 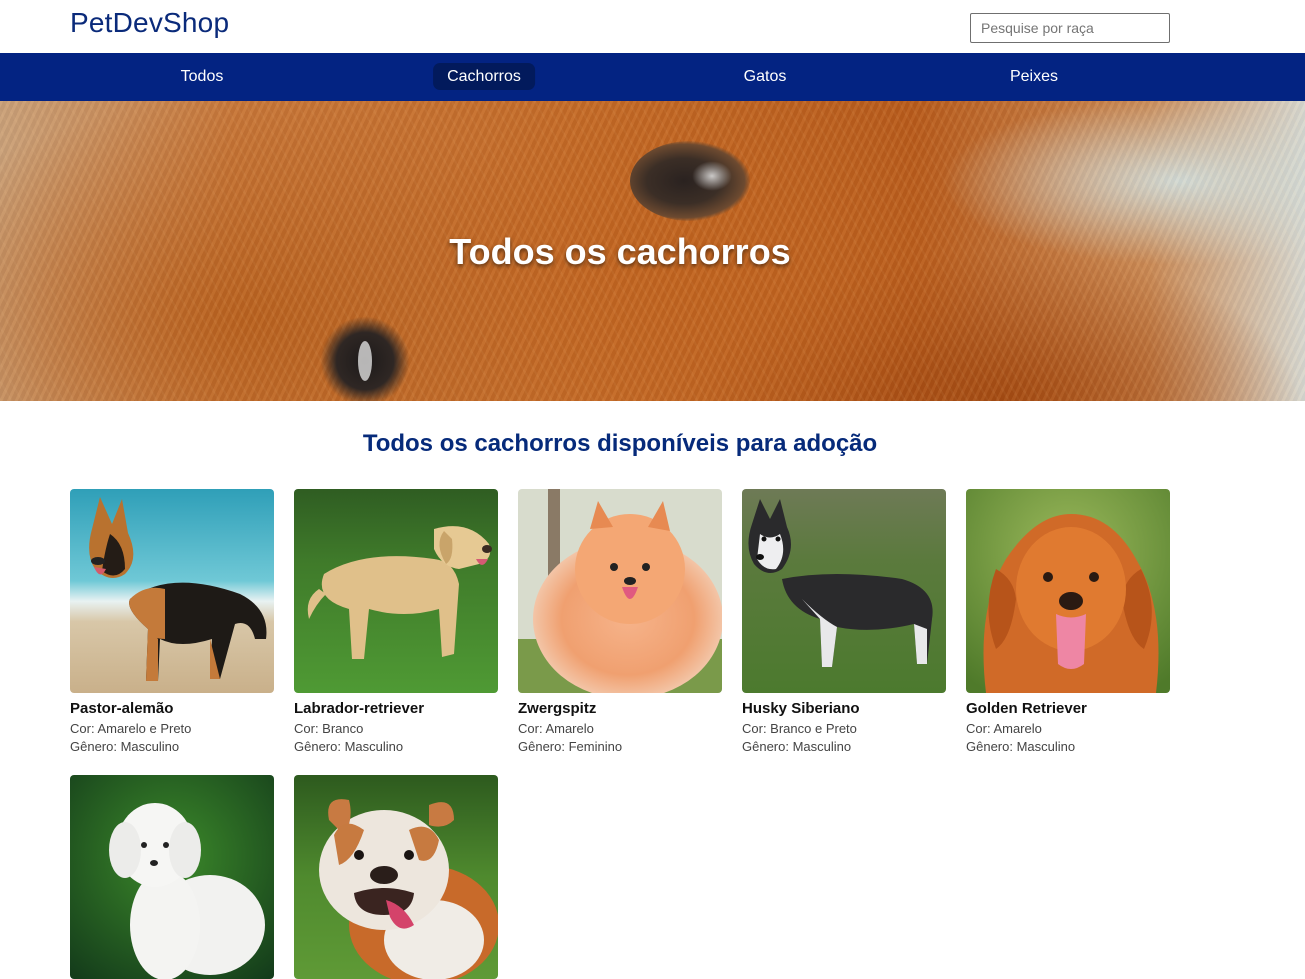 What do you see at coordinates (329, 728) in the screenshot?
I see `pet-color: Cor: Branco` at bounding box center [329, 728].